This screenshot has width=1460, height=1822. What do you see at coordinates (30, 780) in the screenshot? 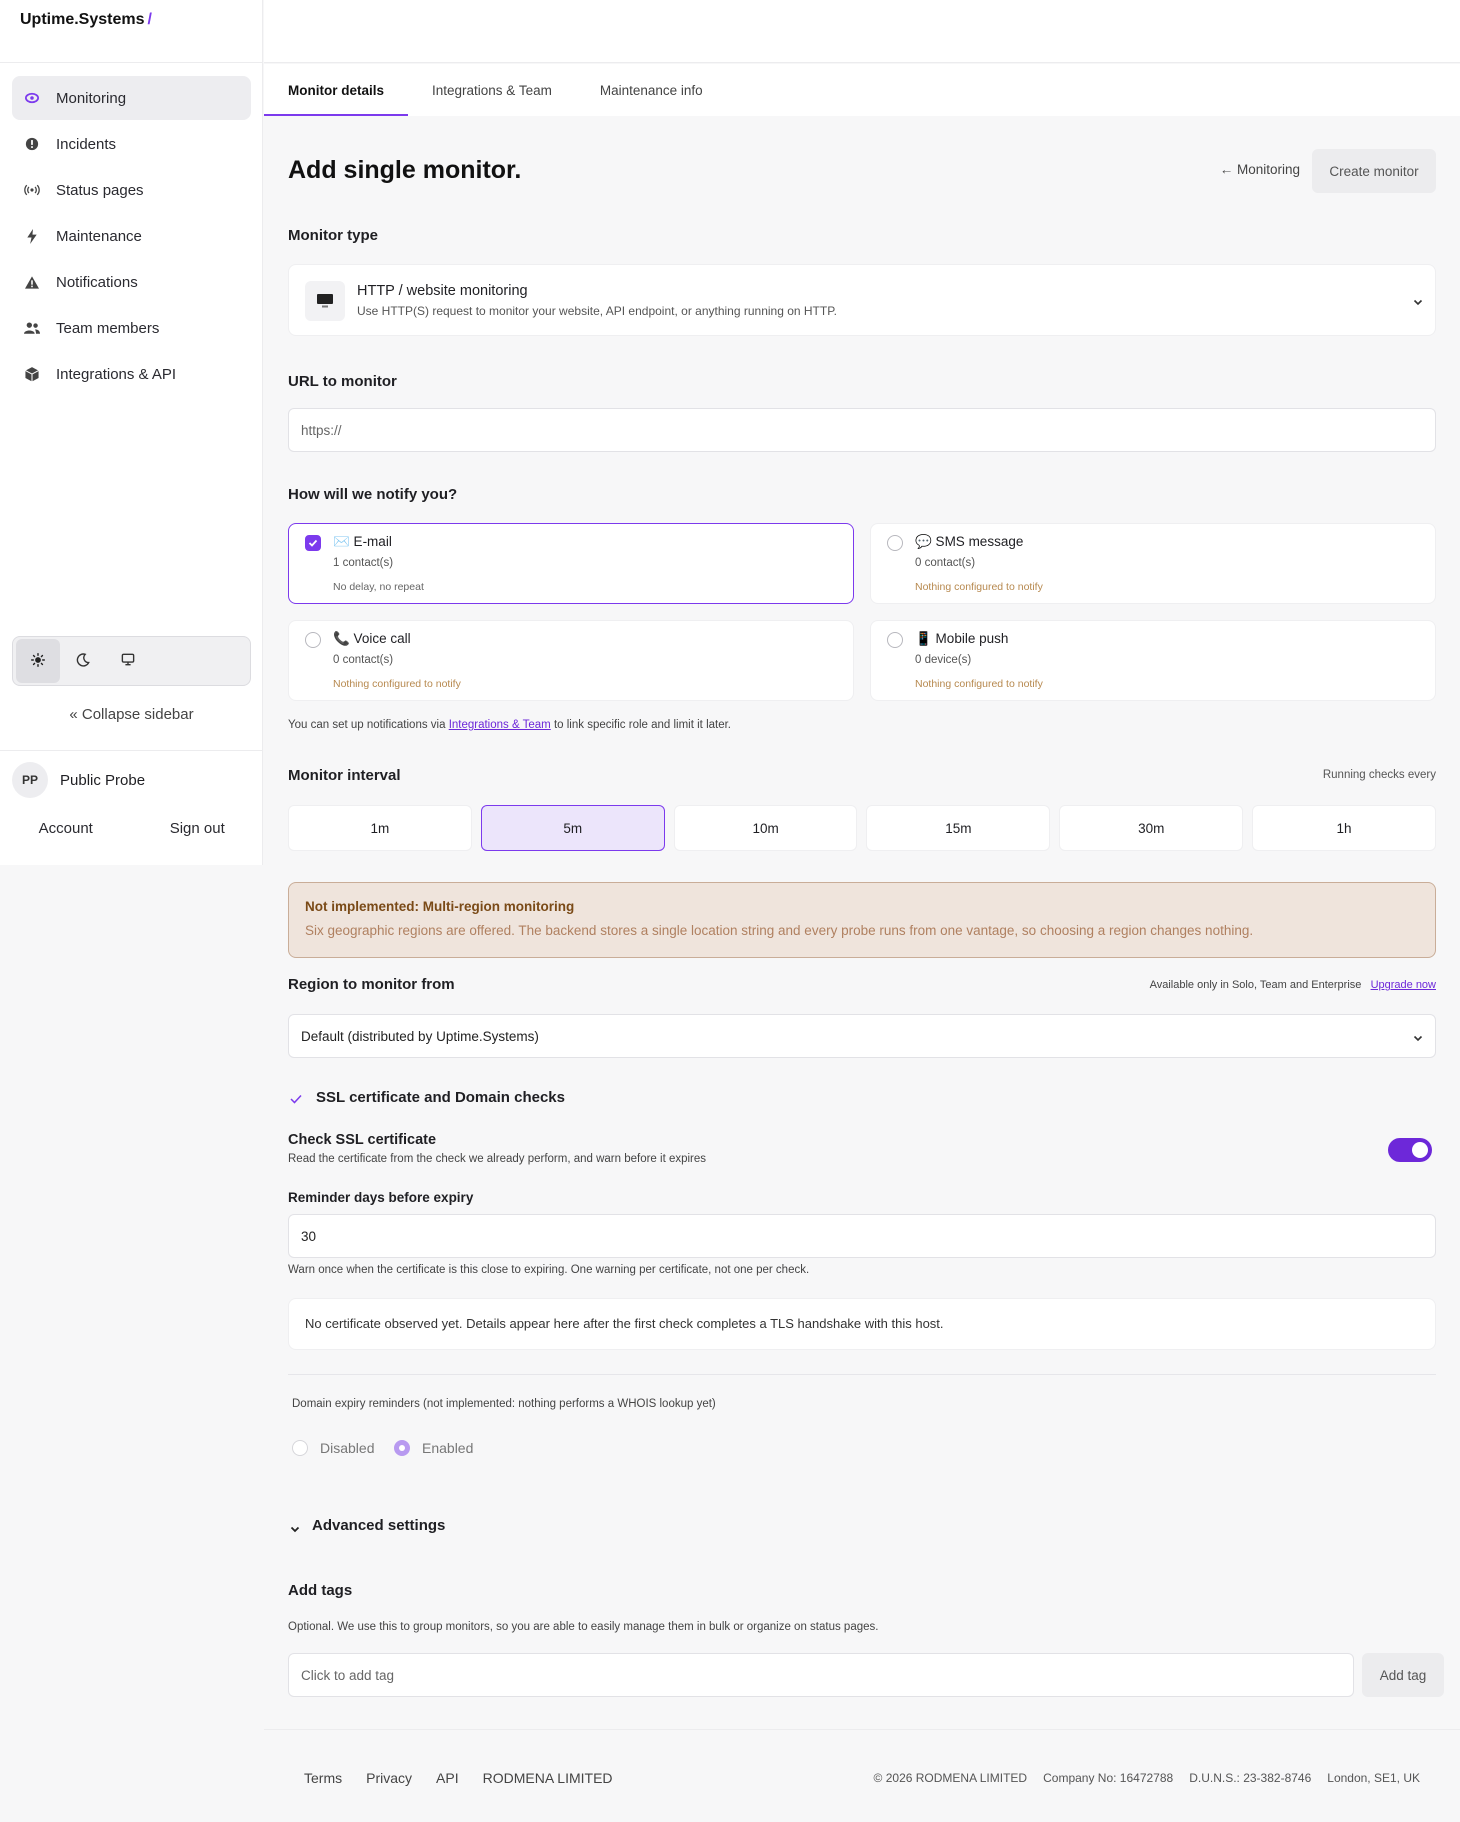
I see `avatar: PP` at bounding box center [30, 780].